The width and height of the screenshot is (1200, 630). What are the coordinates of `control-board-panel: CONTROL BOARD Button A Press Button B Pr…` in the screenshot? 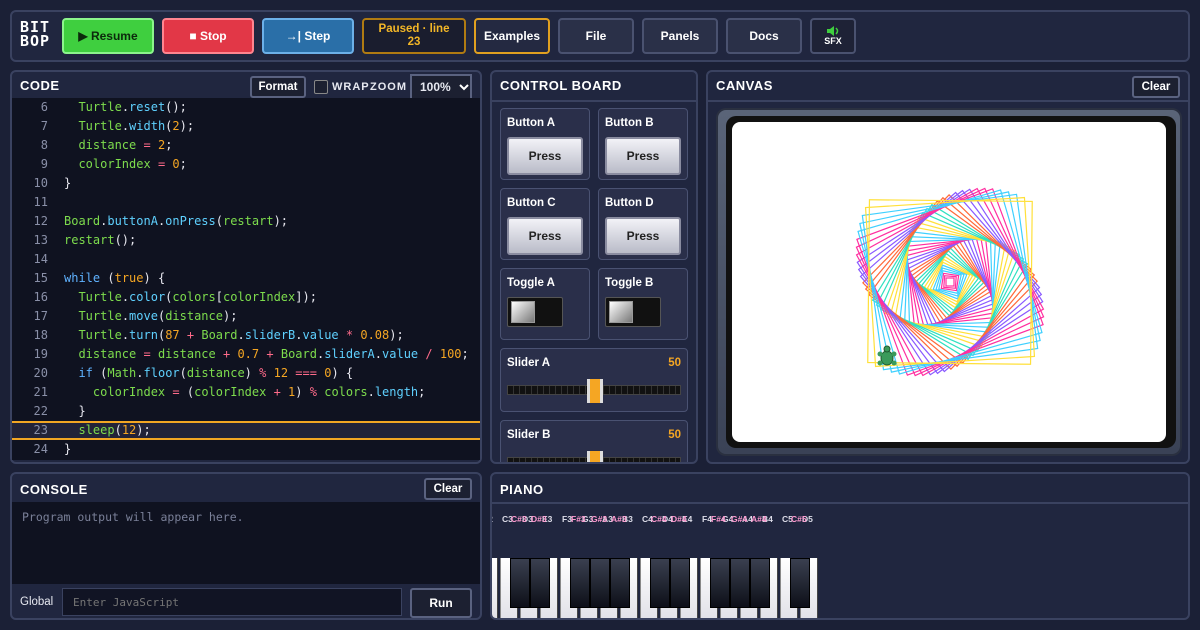 It's located at (594, 267).